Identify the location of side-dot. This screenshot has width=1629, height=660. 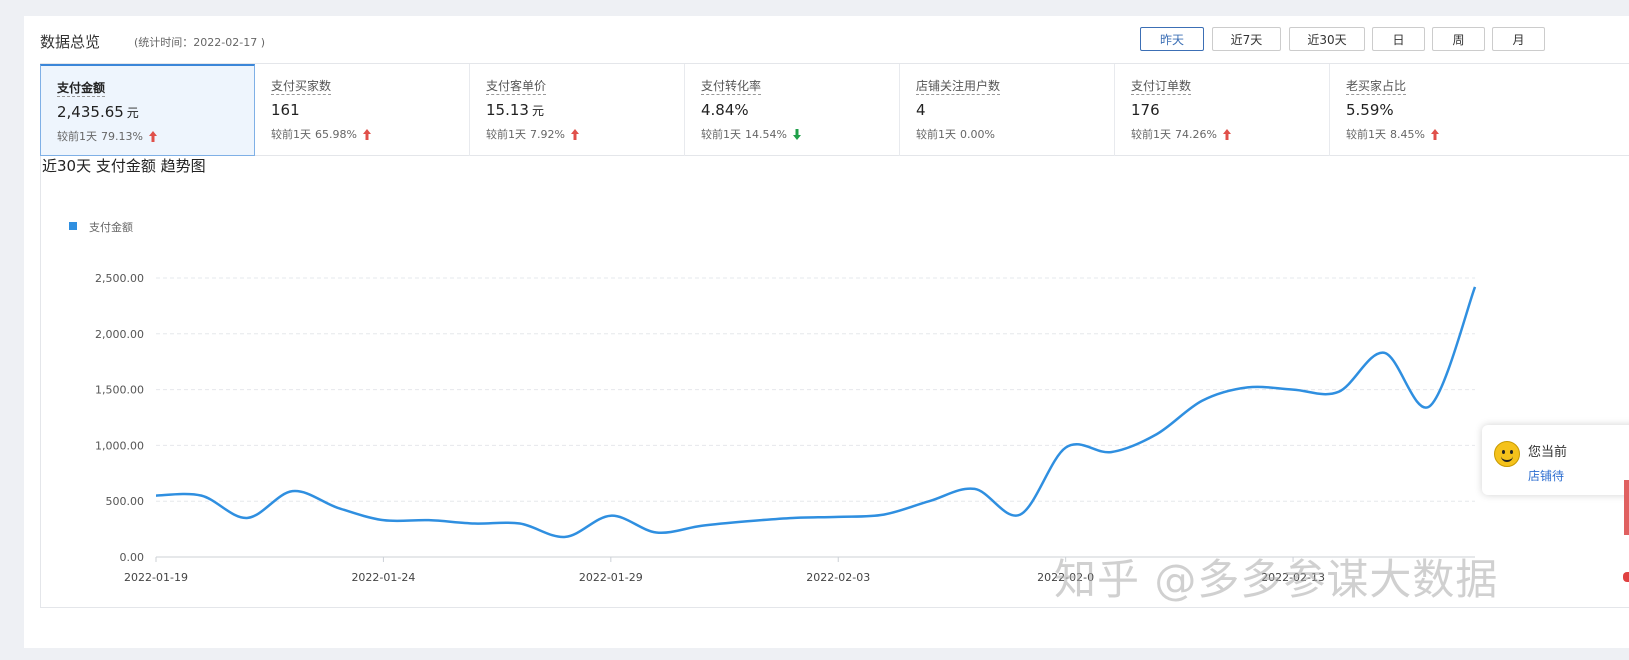
(1626, 577).